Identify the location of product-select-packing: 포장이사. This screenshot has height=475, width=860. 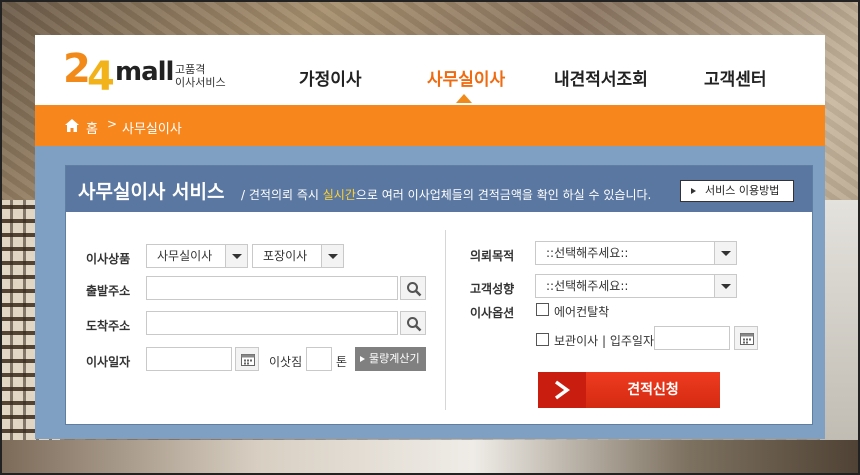
(298, 256).